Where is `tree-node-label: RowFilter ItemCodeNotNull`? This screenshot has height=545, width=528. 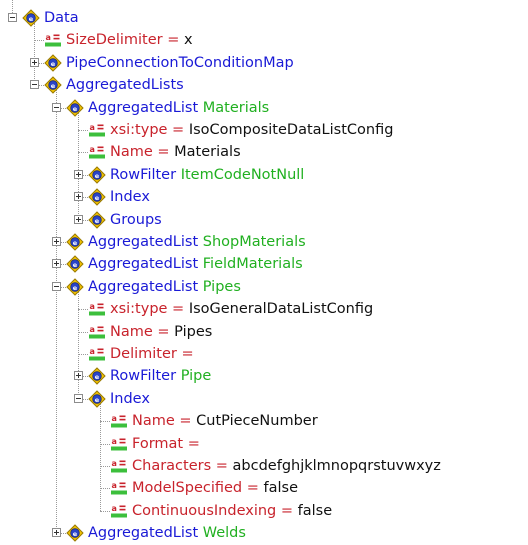 tree-node-label: RowFilter ItemCodeNotNull is located at coordinates (207, 175).